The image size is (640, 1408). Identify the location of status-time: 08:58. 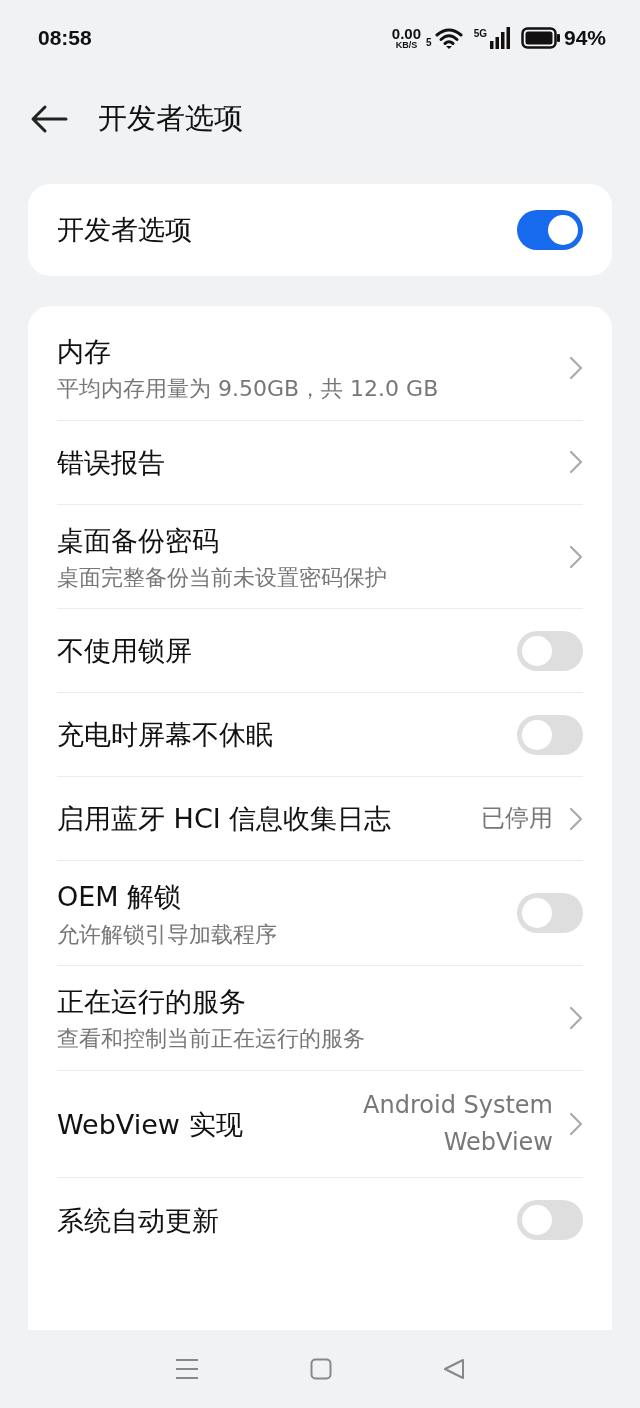
(65, 38).